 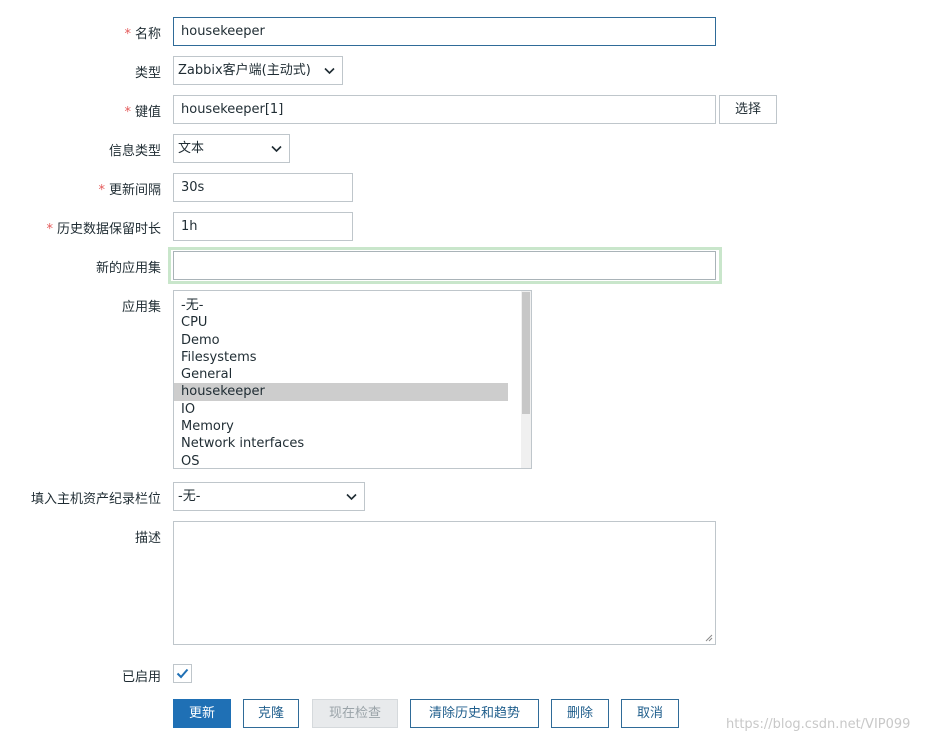 I want to click on clear-history-button: 清除历史和趋势, so click(x=474, y=713).